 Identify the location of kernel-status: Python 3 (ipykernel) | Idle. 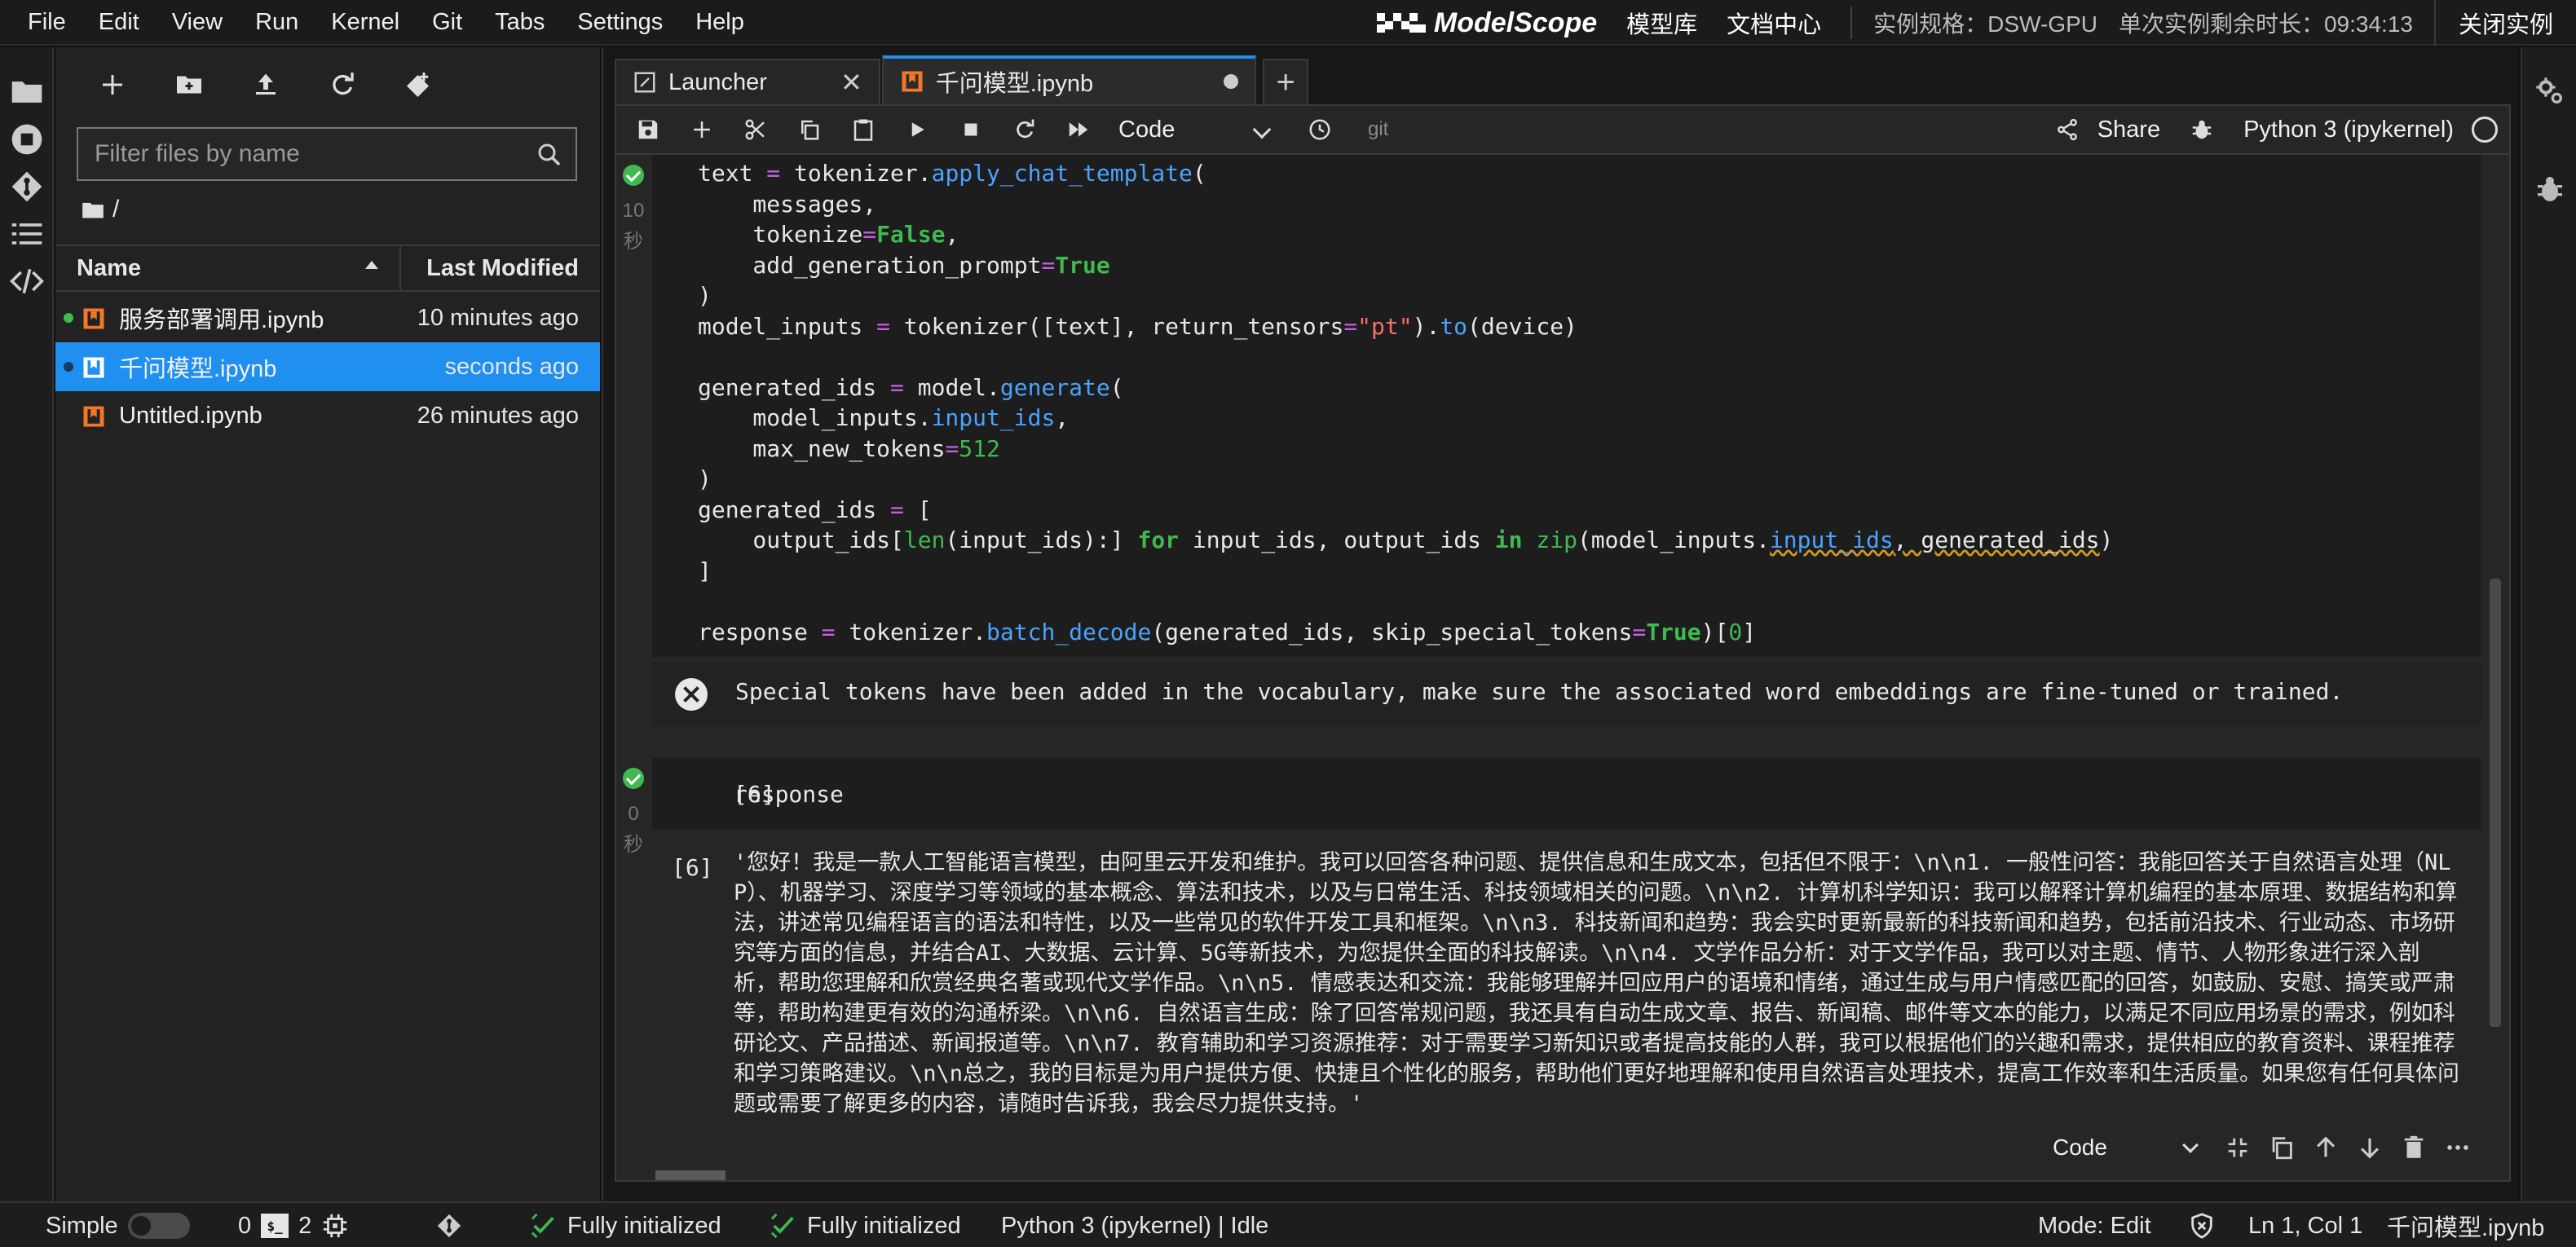
(1134, 1225).